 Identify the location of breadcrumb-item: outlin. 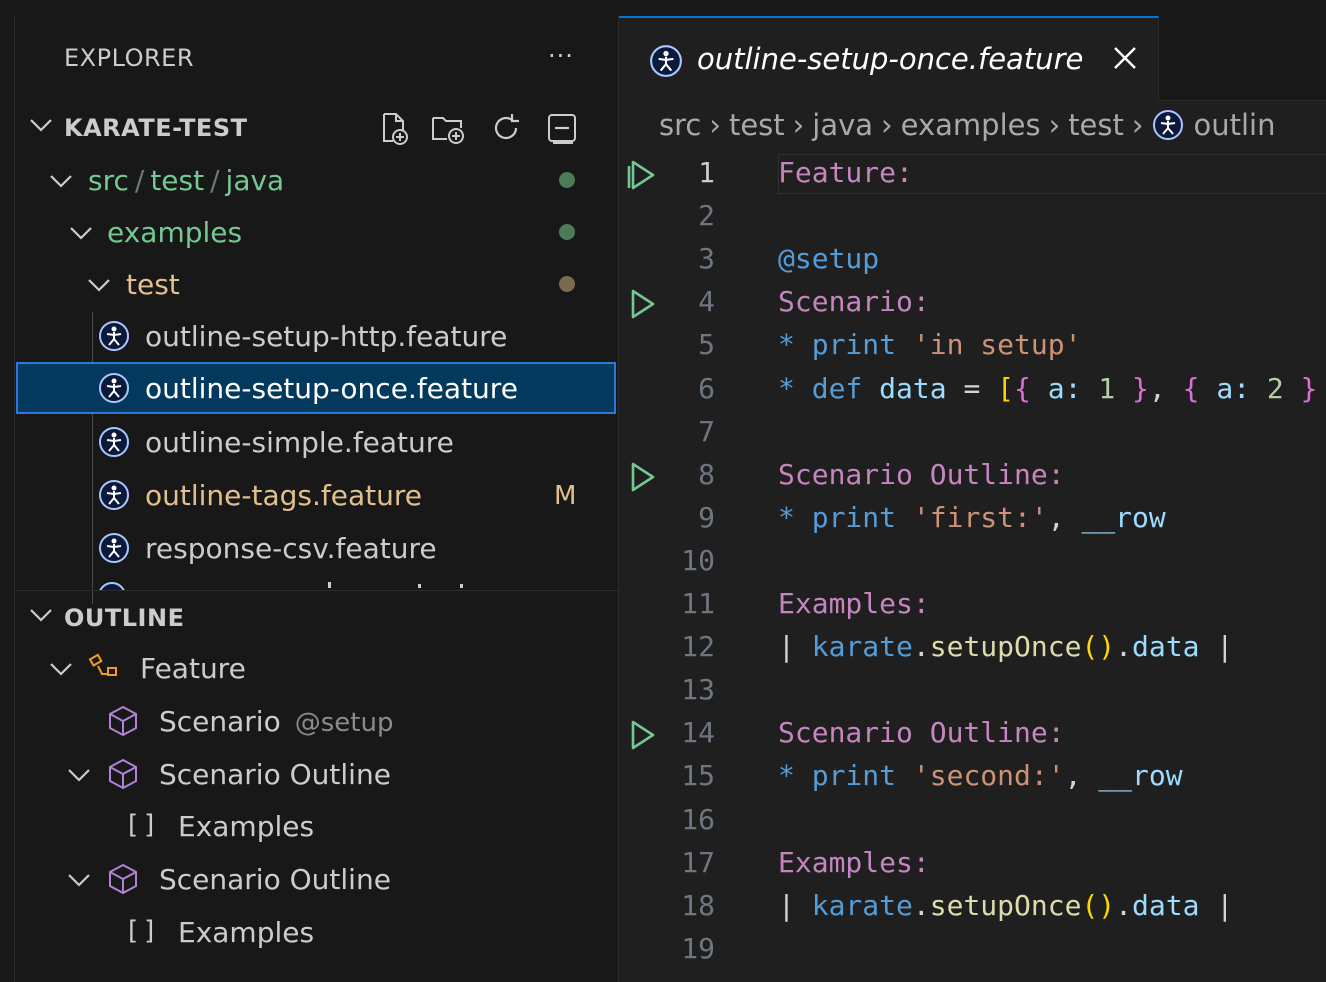
(1235, 125).